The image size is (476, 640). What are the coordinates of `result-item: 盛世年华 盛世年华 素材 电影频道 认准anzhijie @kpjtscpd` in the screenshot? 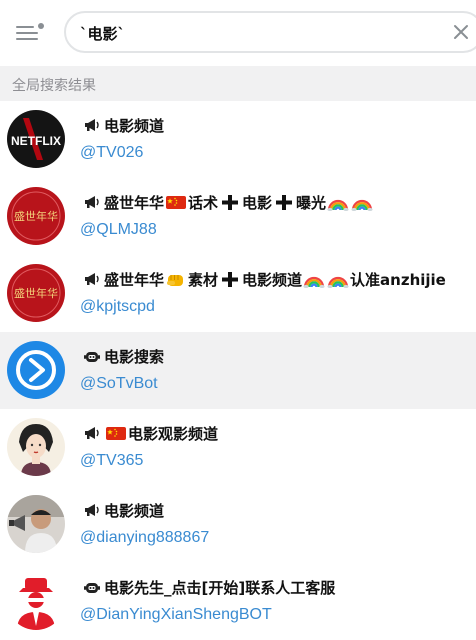 It's located at (238, 293).